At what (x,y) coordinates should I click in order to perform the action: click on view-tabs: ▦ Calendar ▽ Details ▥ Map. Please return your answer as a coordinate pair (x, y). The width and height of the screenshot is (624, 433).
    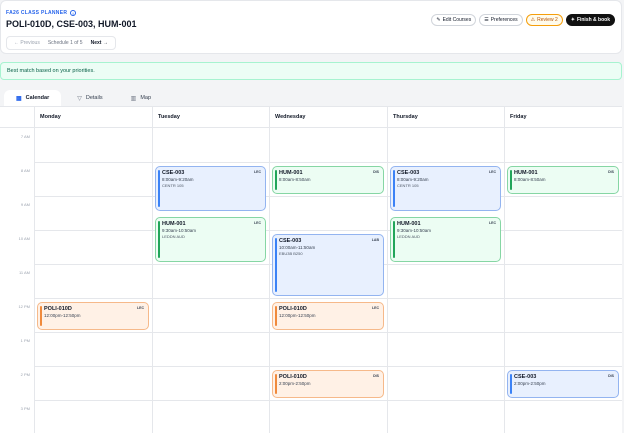
    Looking at the image, I should click on (83, 98).